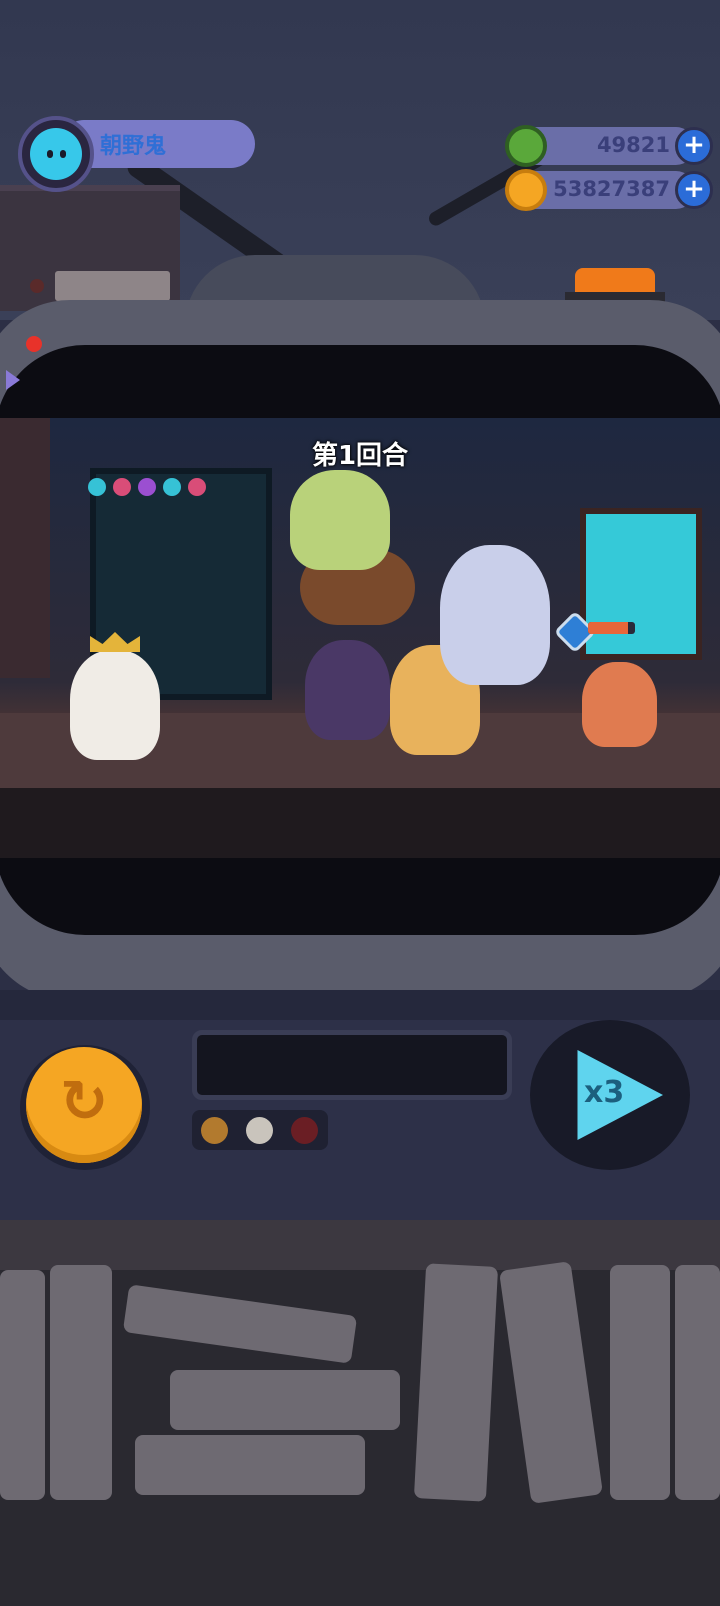 The height and width of the screenshot is (1606, 720). I want to click on enemy-hp-bar, so click(611, 628).